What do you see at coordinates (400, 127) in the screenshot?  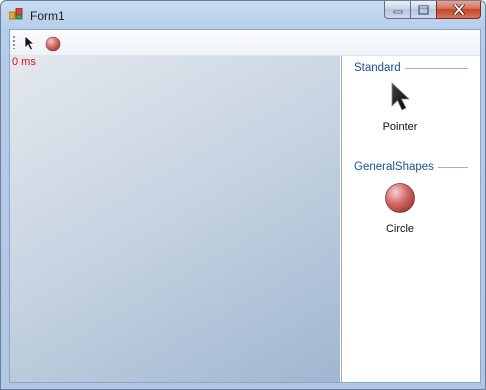 I see `toolbox-item-label: Pointer` at bounding box center [400, 127].